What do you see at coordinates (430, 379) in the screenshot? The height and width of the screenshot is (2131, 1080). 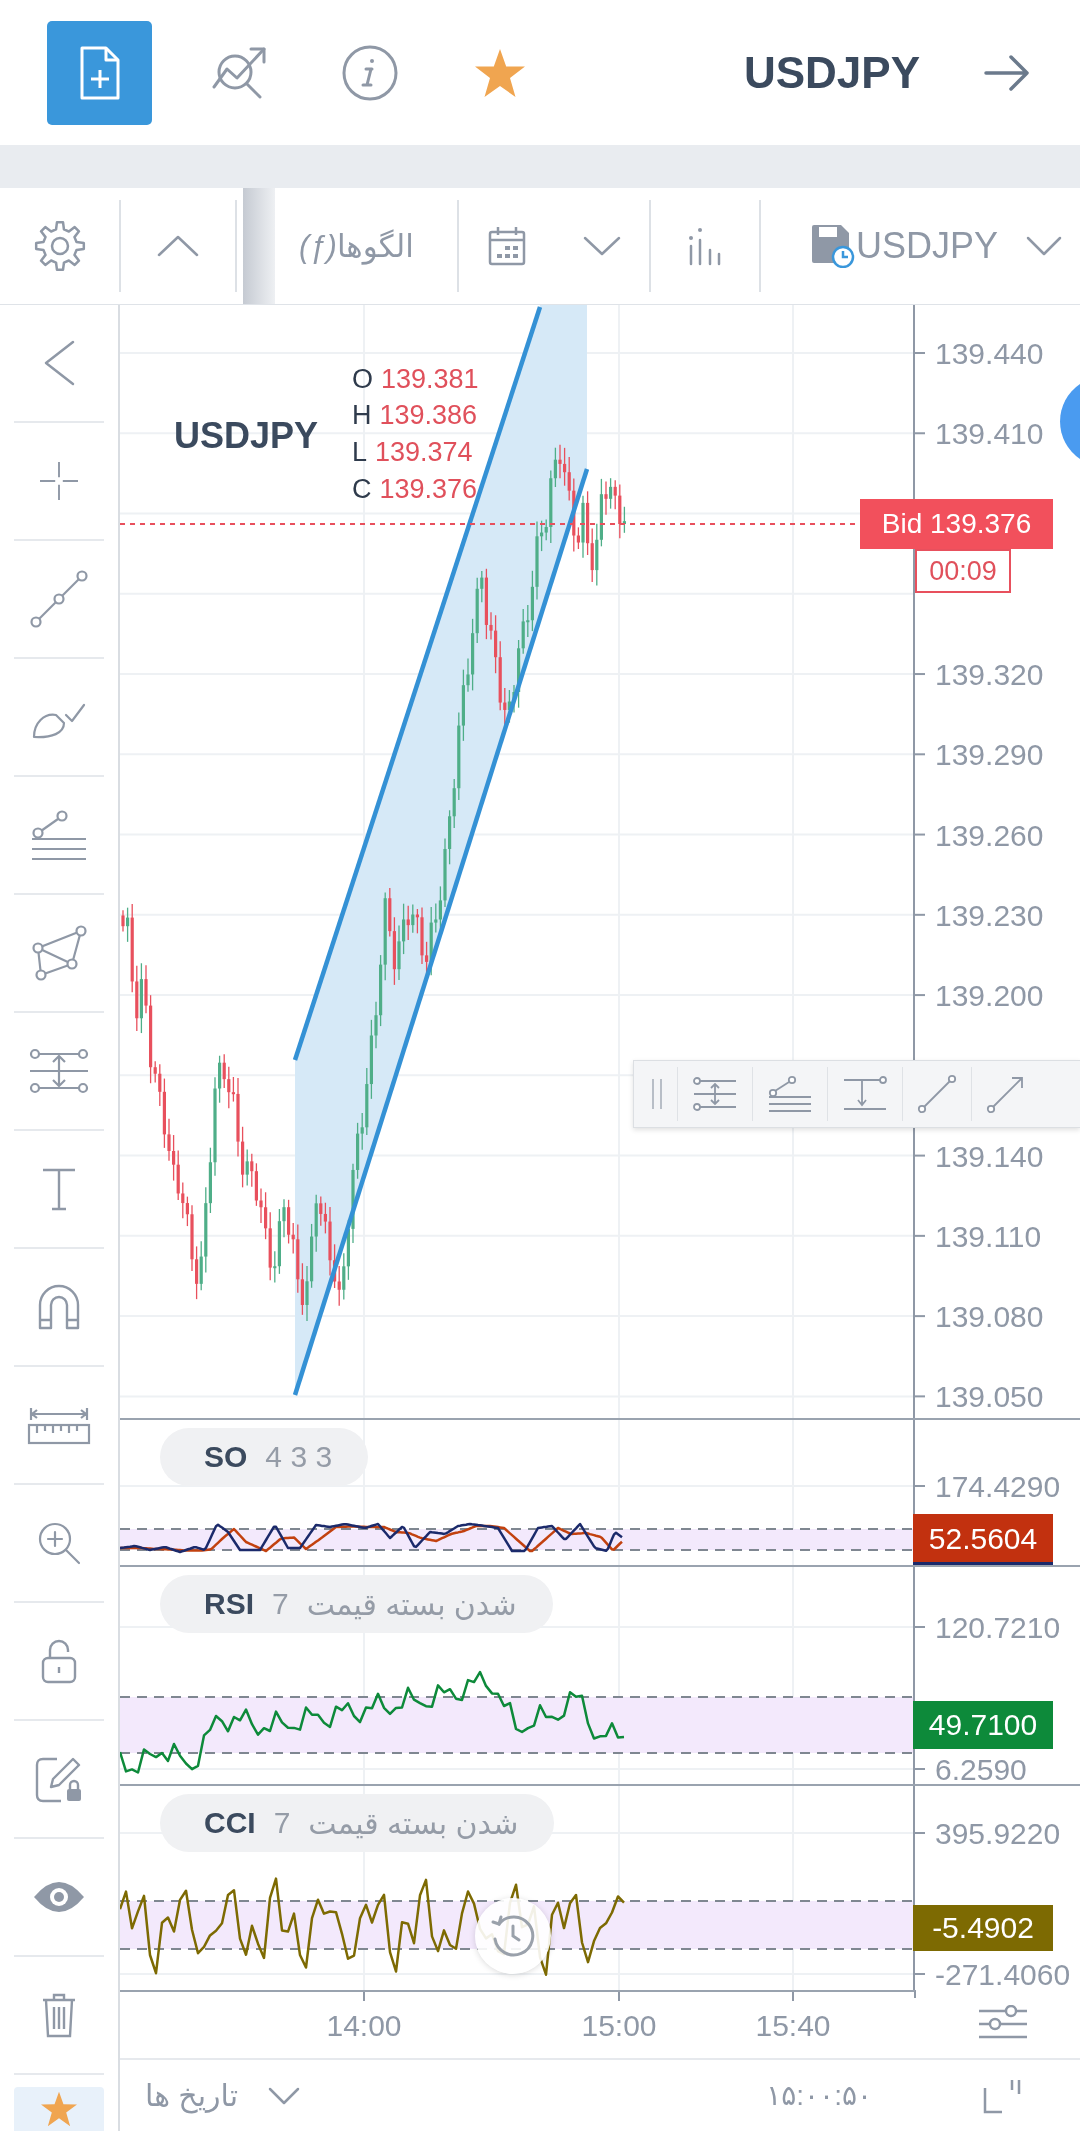 I see `ohlc-value: 139.381` at bounding box center [430, 379].